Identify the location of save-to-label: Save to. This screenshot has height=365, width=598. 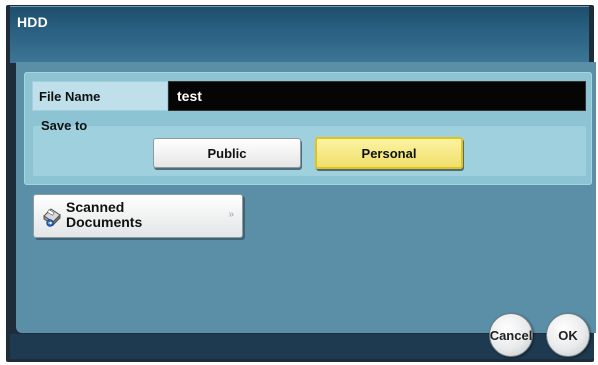
(64, 125).